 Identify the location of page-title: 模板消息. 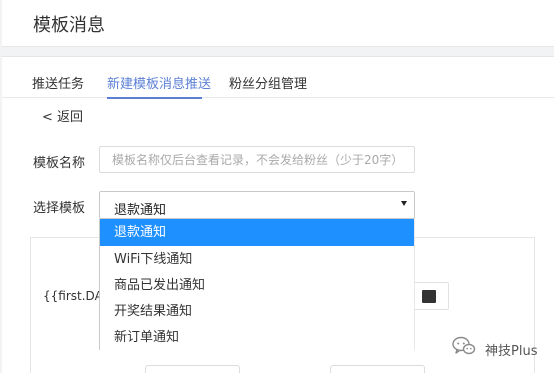
(69, 25).